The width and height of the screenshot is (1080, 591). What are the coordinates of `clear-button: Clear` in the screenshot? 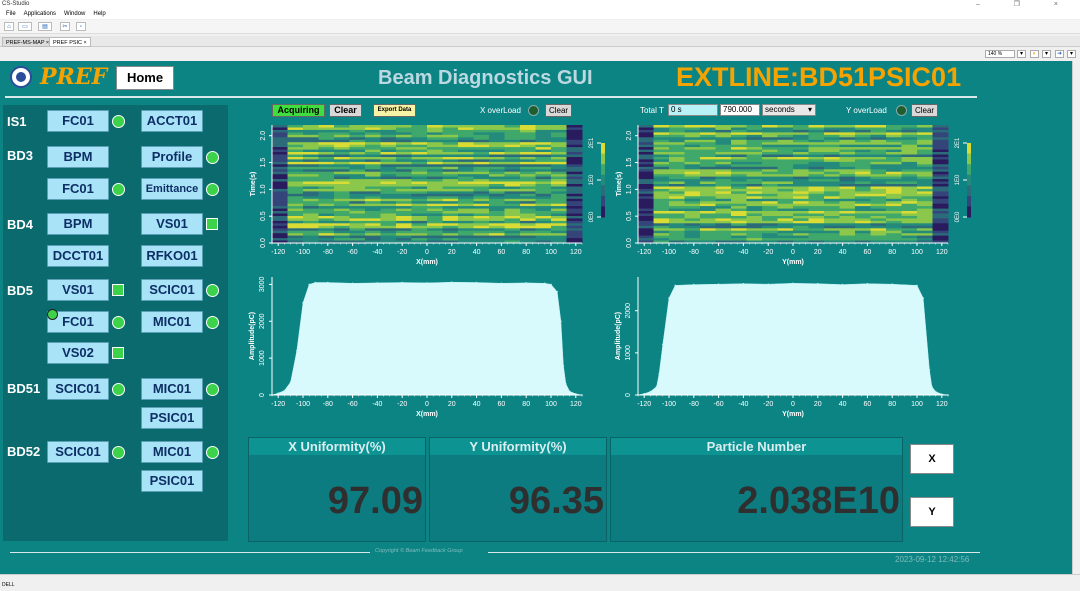 It's located at (345, 110).